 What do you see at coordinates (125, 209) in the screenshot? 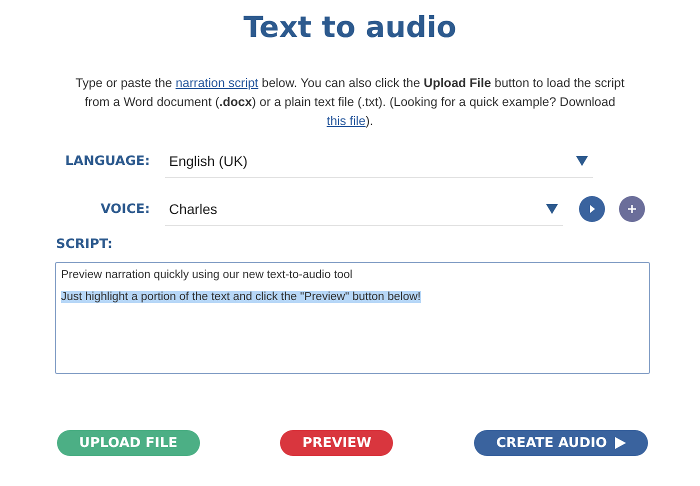
I see `field-label: VOICE:` at bounding box center [125, 209].